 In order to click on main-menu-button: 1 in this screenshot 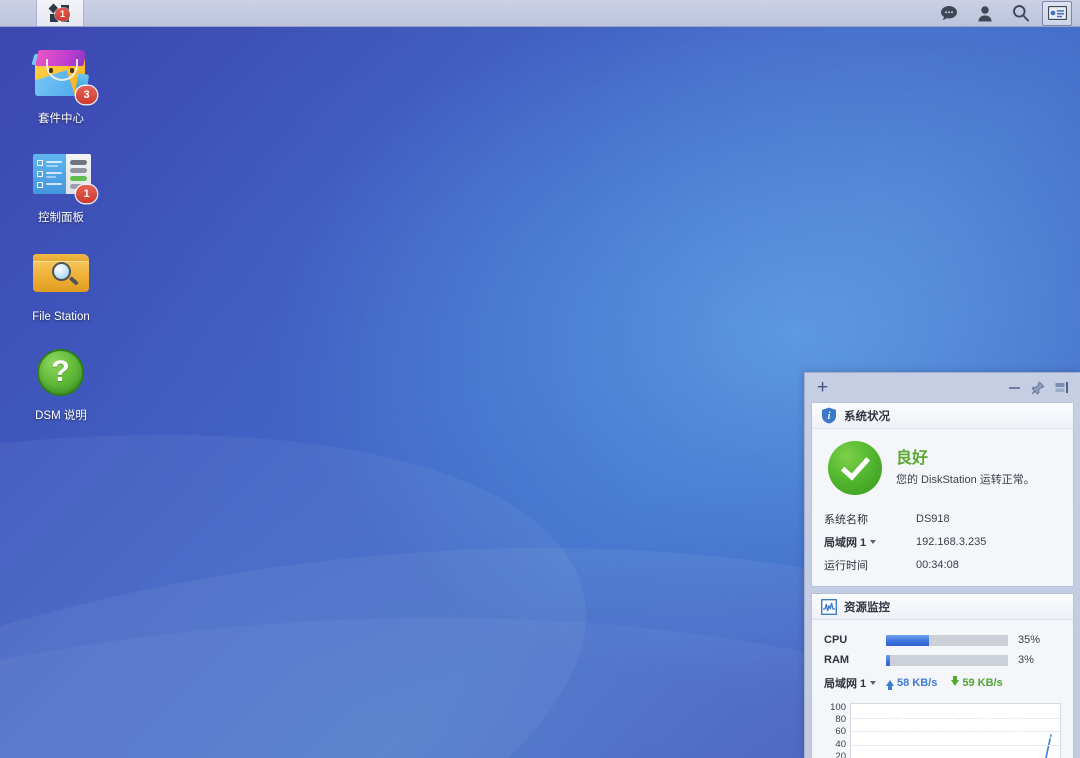, I will do `click(60, 13)`.